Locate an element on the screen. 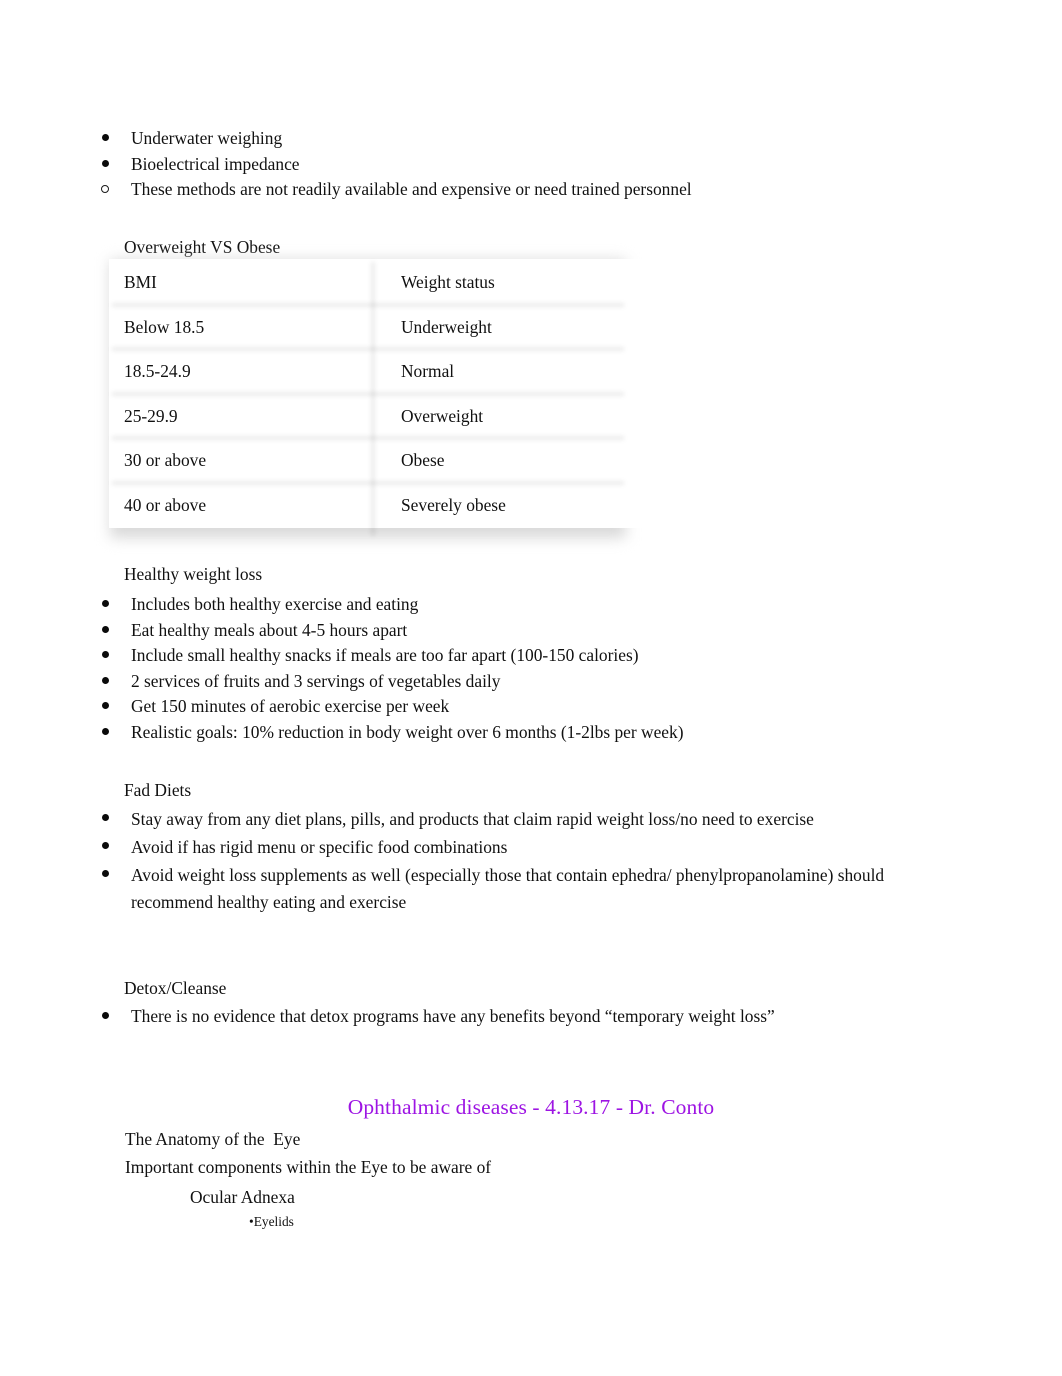 The height and width of the screenshot is (1376, 1062). list-item: Bioelectrical impedance is located at coordinates (538, 165).